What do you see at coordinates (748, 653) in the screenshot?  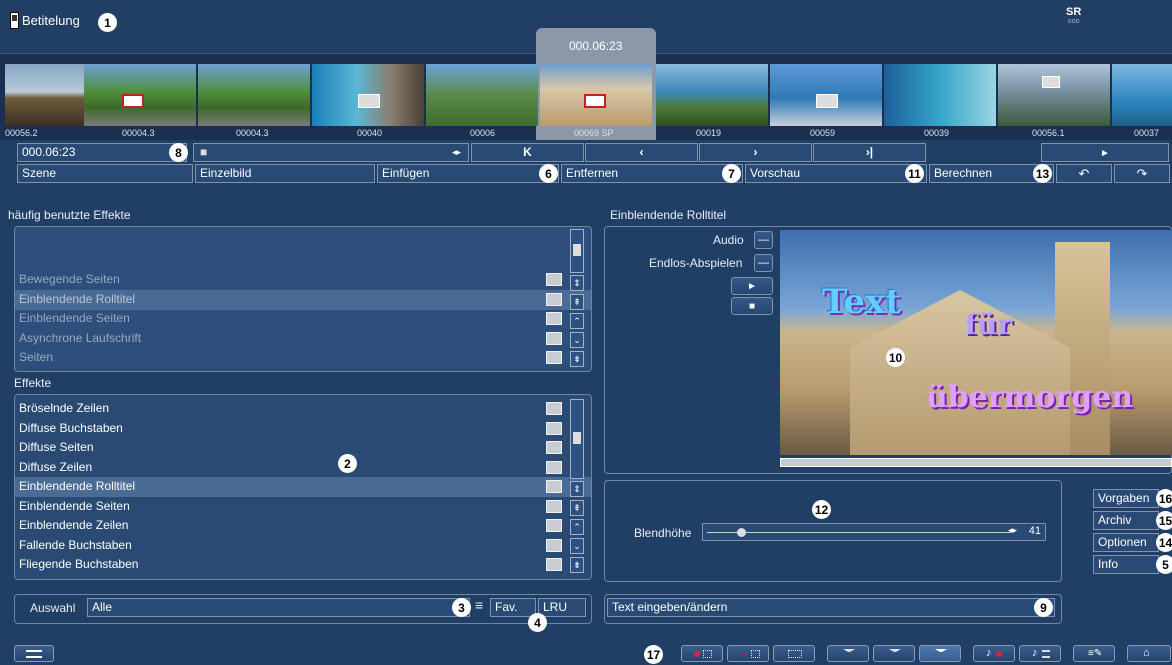 I see `import-scene-button: →` at bounding box center [748, 653].